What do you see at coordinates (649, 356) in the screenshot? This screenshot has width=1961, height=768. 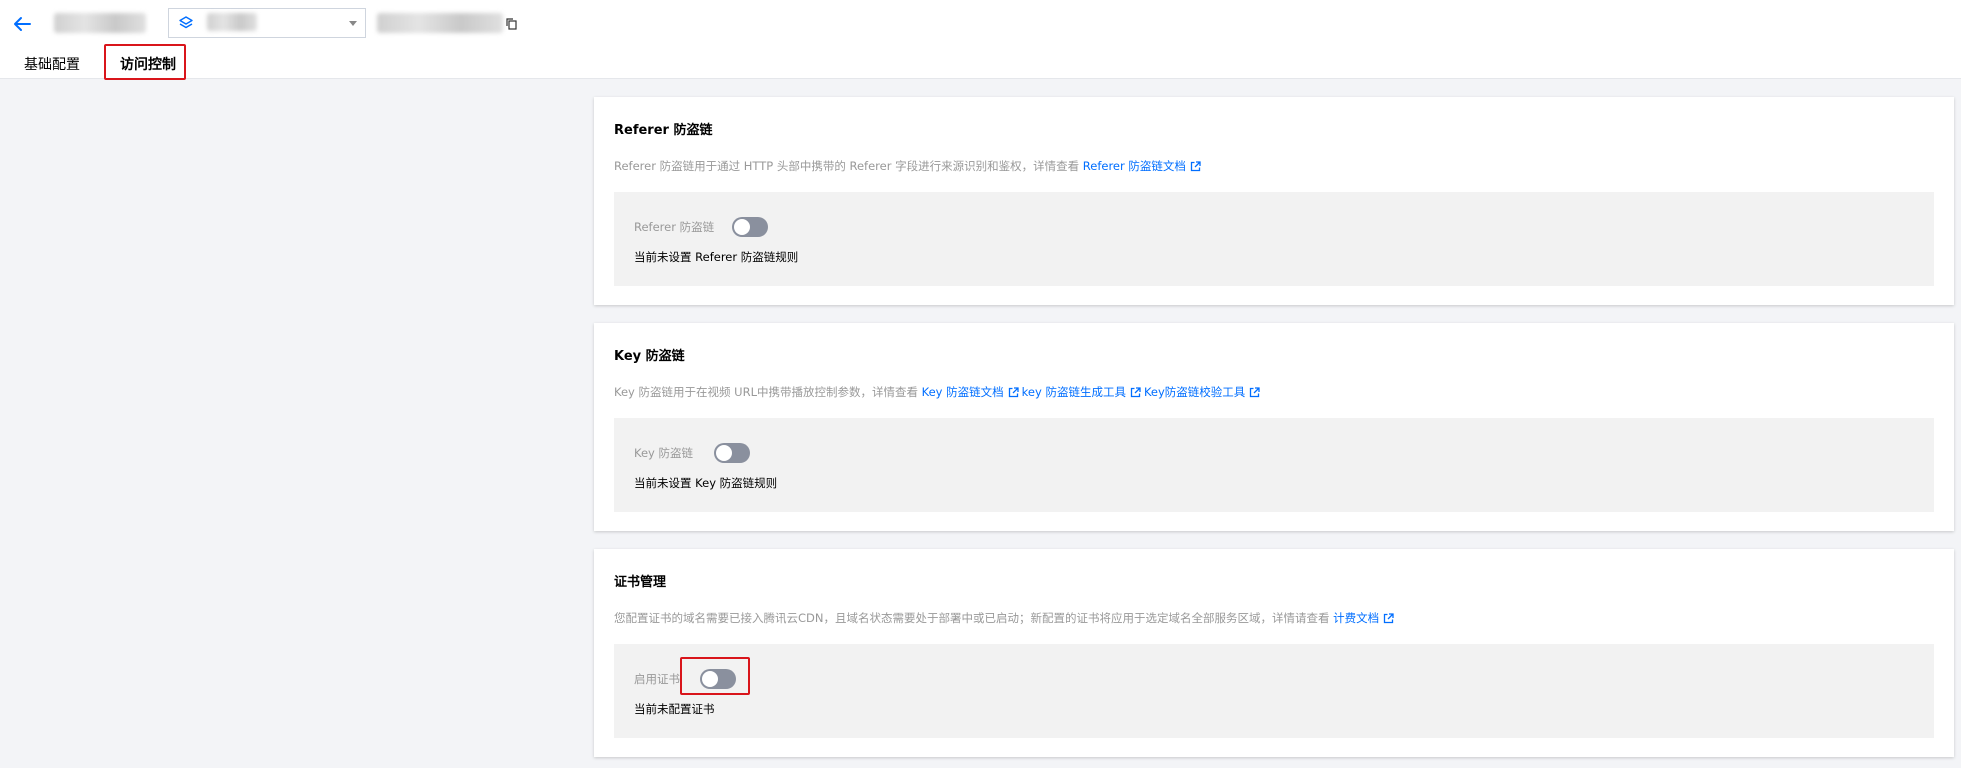 I see `section-title: Key 防盗链` at bounding box center [649, 356].